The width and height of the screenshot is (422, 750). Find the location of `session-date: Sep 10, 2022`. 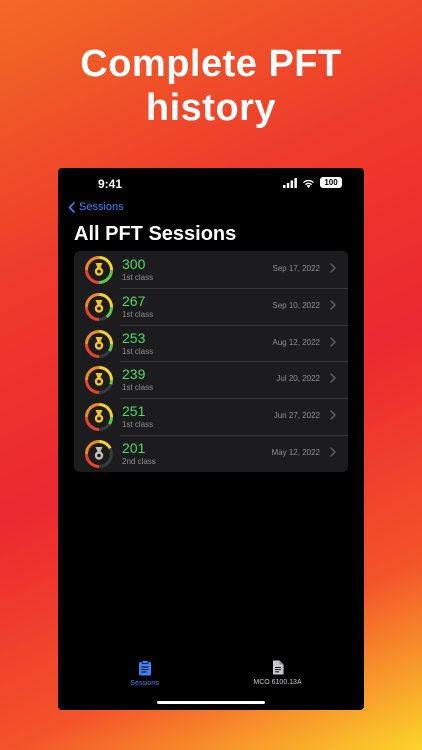

session-date: Sep 10, 2022 is located at coordinates (296, 305).